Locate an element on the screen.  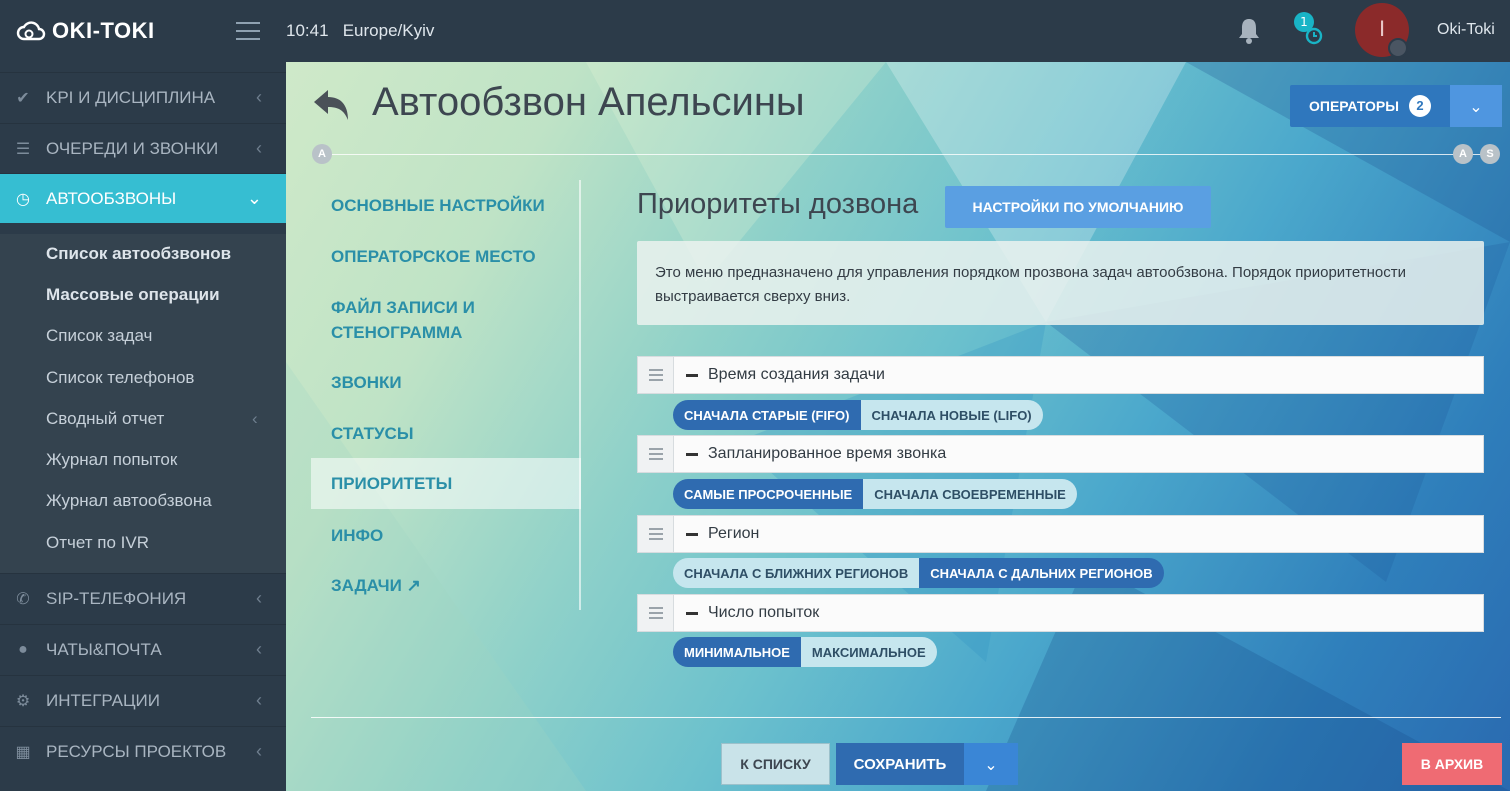
sidebar-item-label: ИНТЕГРАЦИИ is located at coordinates (103, 700).